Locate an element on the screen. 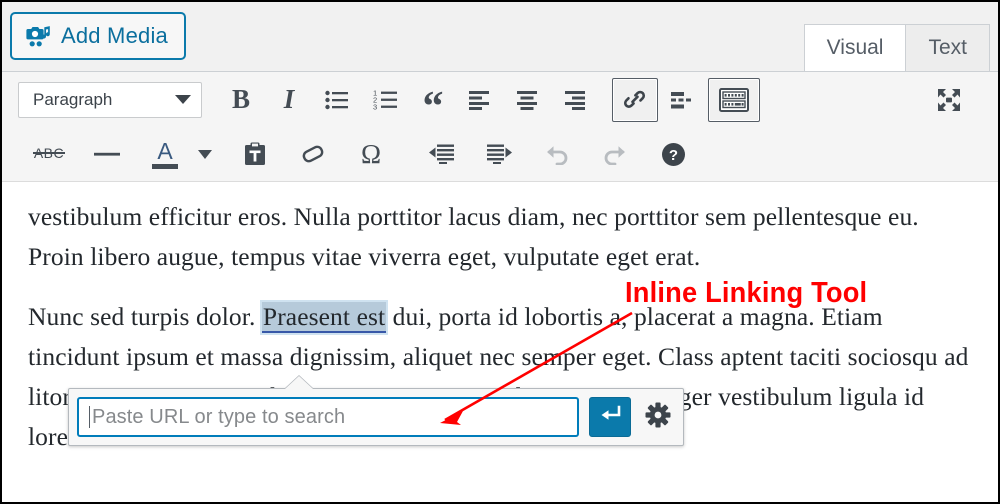 The width and height of the screenshot is (1000, 504). add-media-button: Add Media is located at coordinates (98, 36).